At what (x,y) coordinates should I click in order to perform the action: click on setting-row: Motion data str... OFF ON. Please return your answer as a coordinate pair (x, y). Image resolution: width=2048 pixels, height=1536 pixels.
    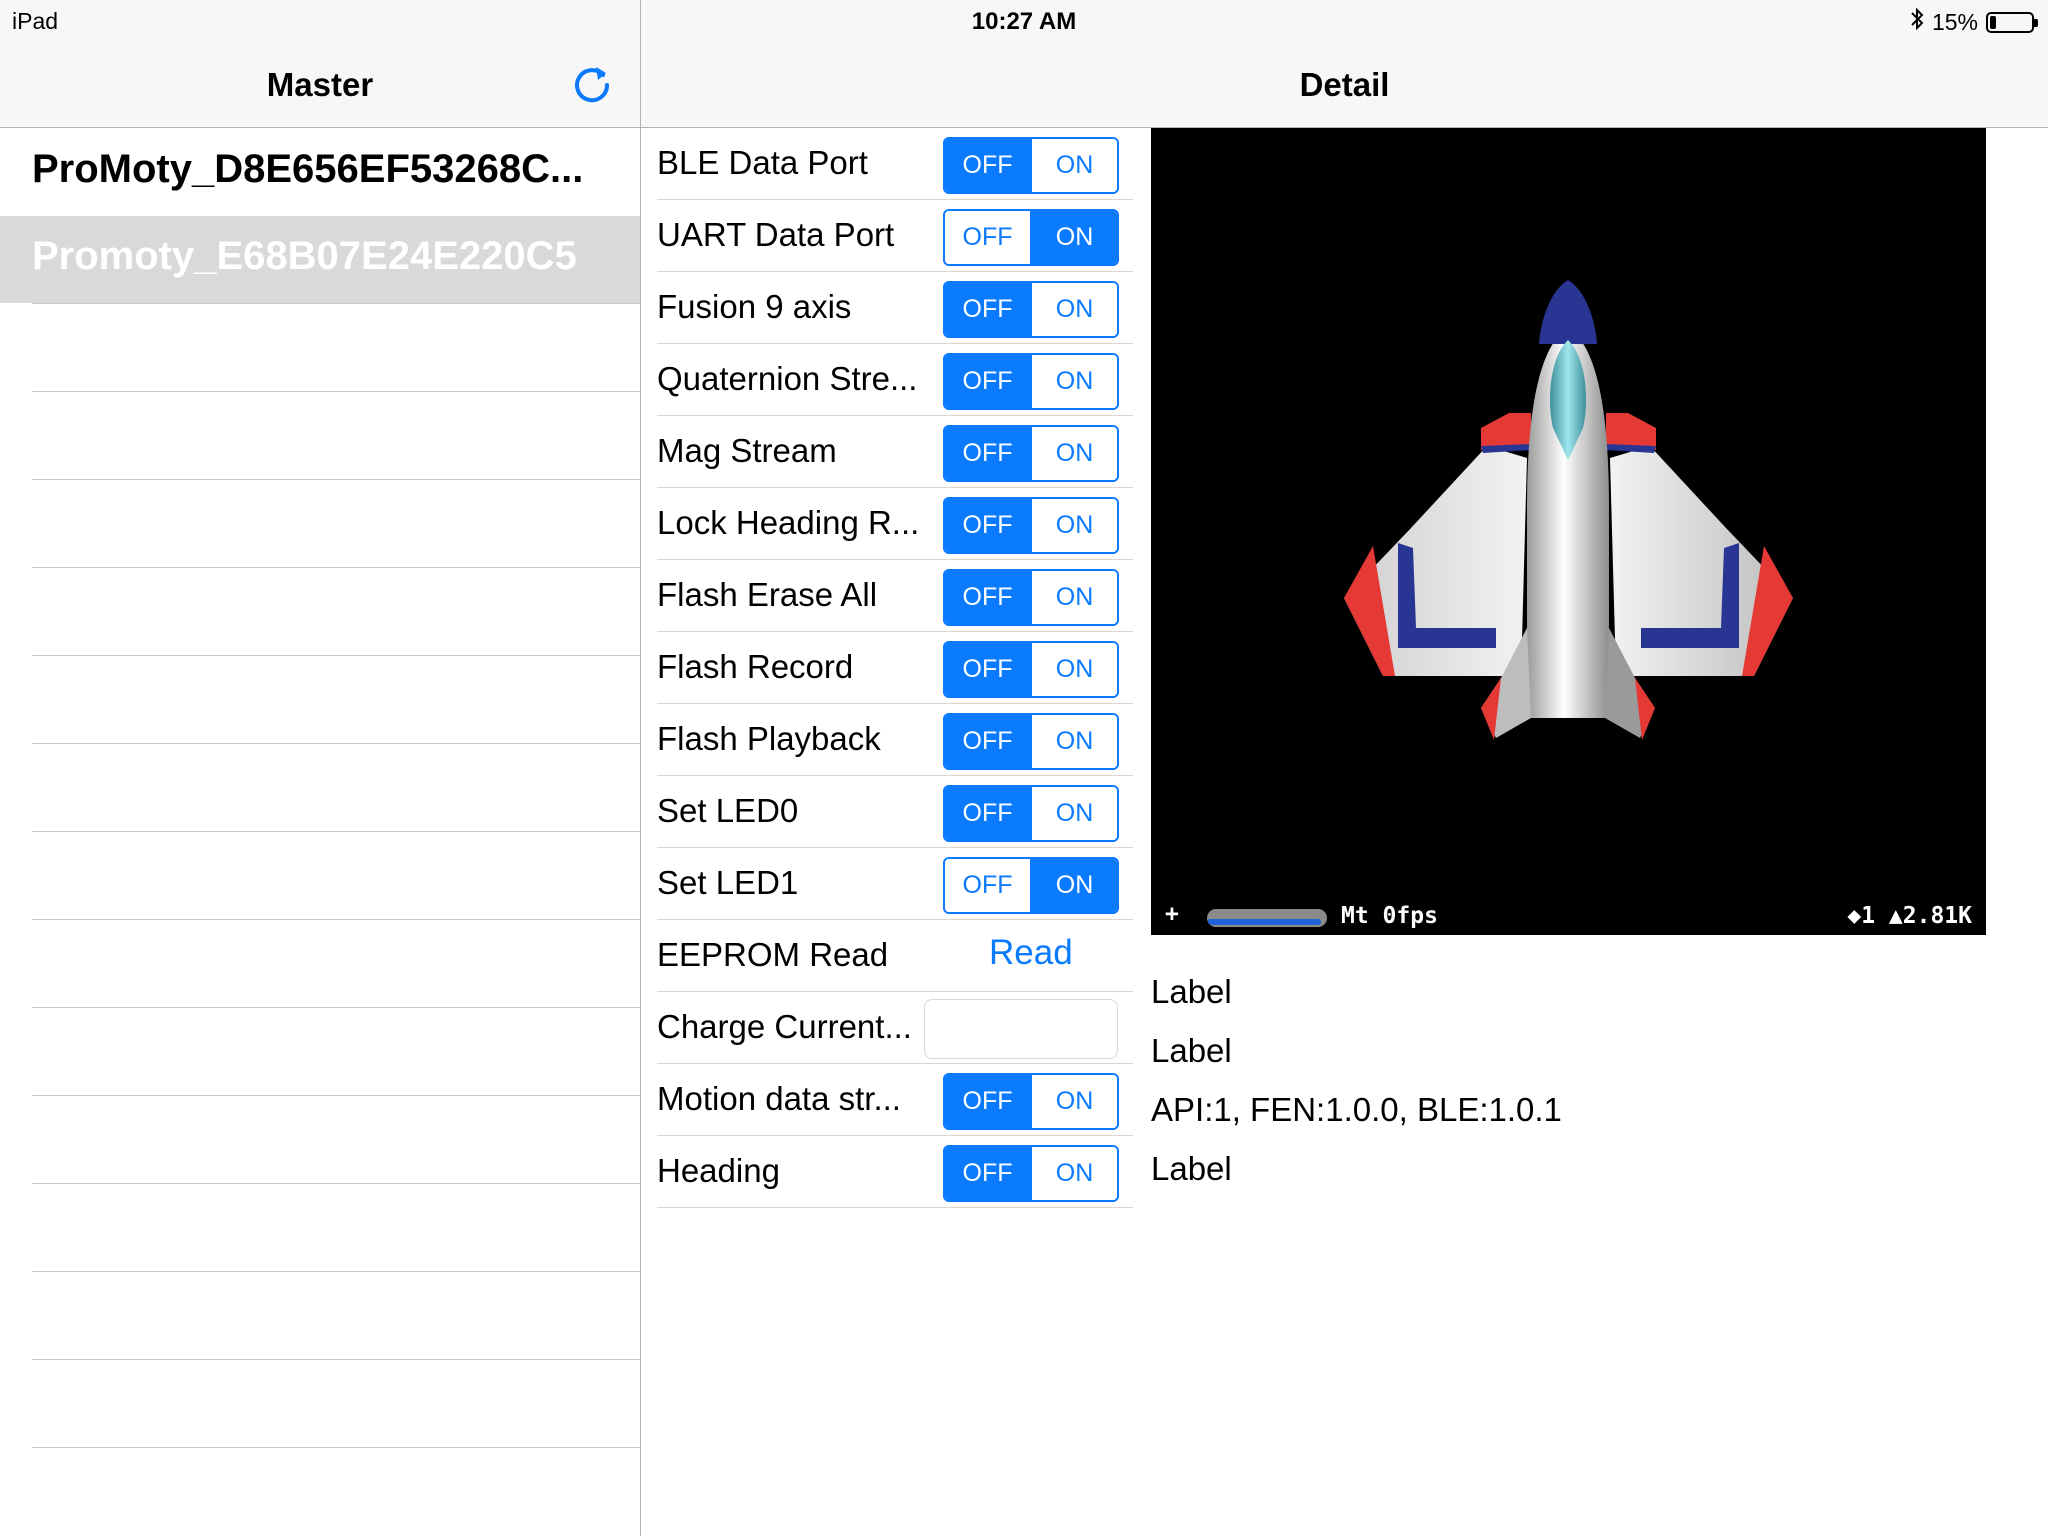
    Looking at the image, I should click on (887, 1100).